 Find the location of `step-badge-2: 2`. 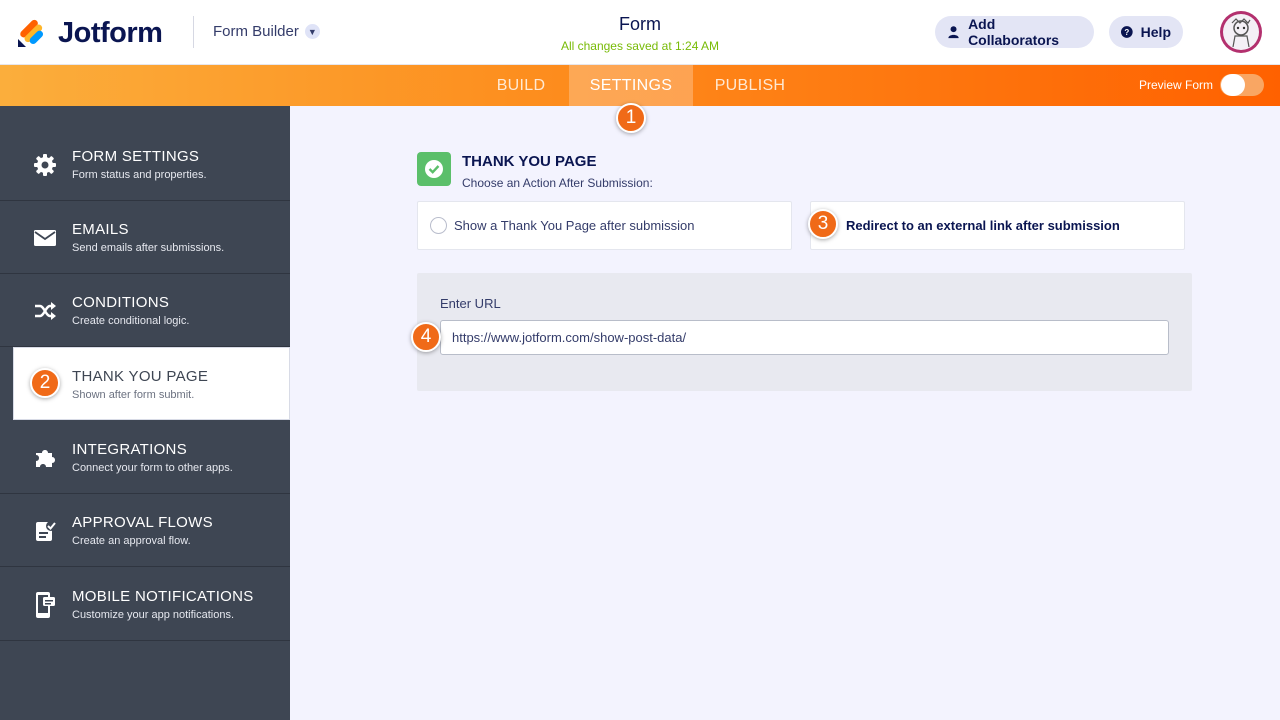

step-badge-2: 2 is located at coordinates (45, 383).